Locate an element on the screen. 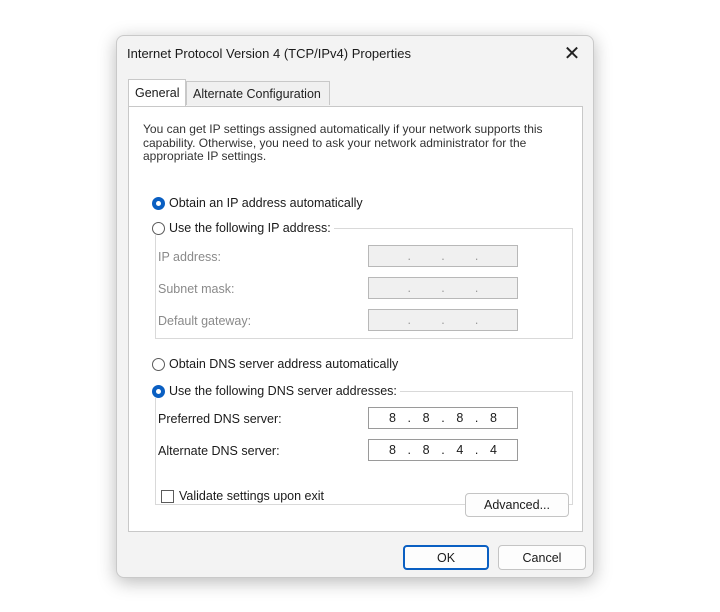  radio-label: Use the following IP address: is located at coordinates (250, 228).